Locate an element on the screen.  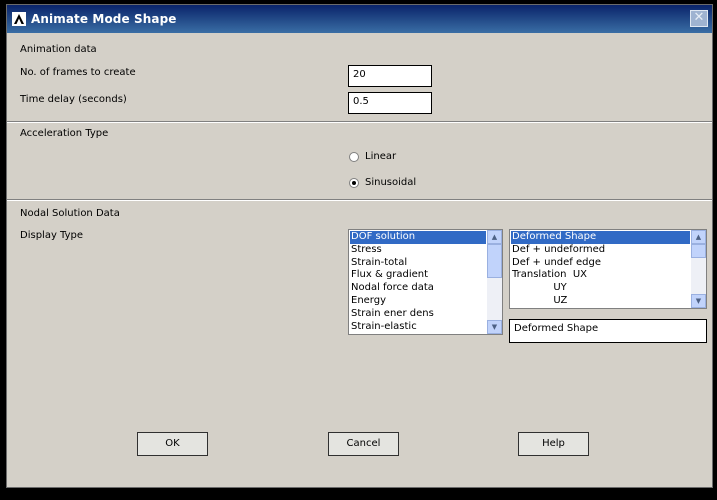
list-item: Def + undef edge is located at coordinates (600, 263).